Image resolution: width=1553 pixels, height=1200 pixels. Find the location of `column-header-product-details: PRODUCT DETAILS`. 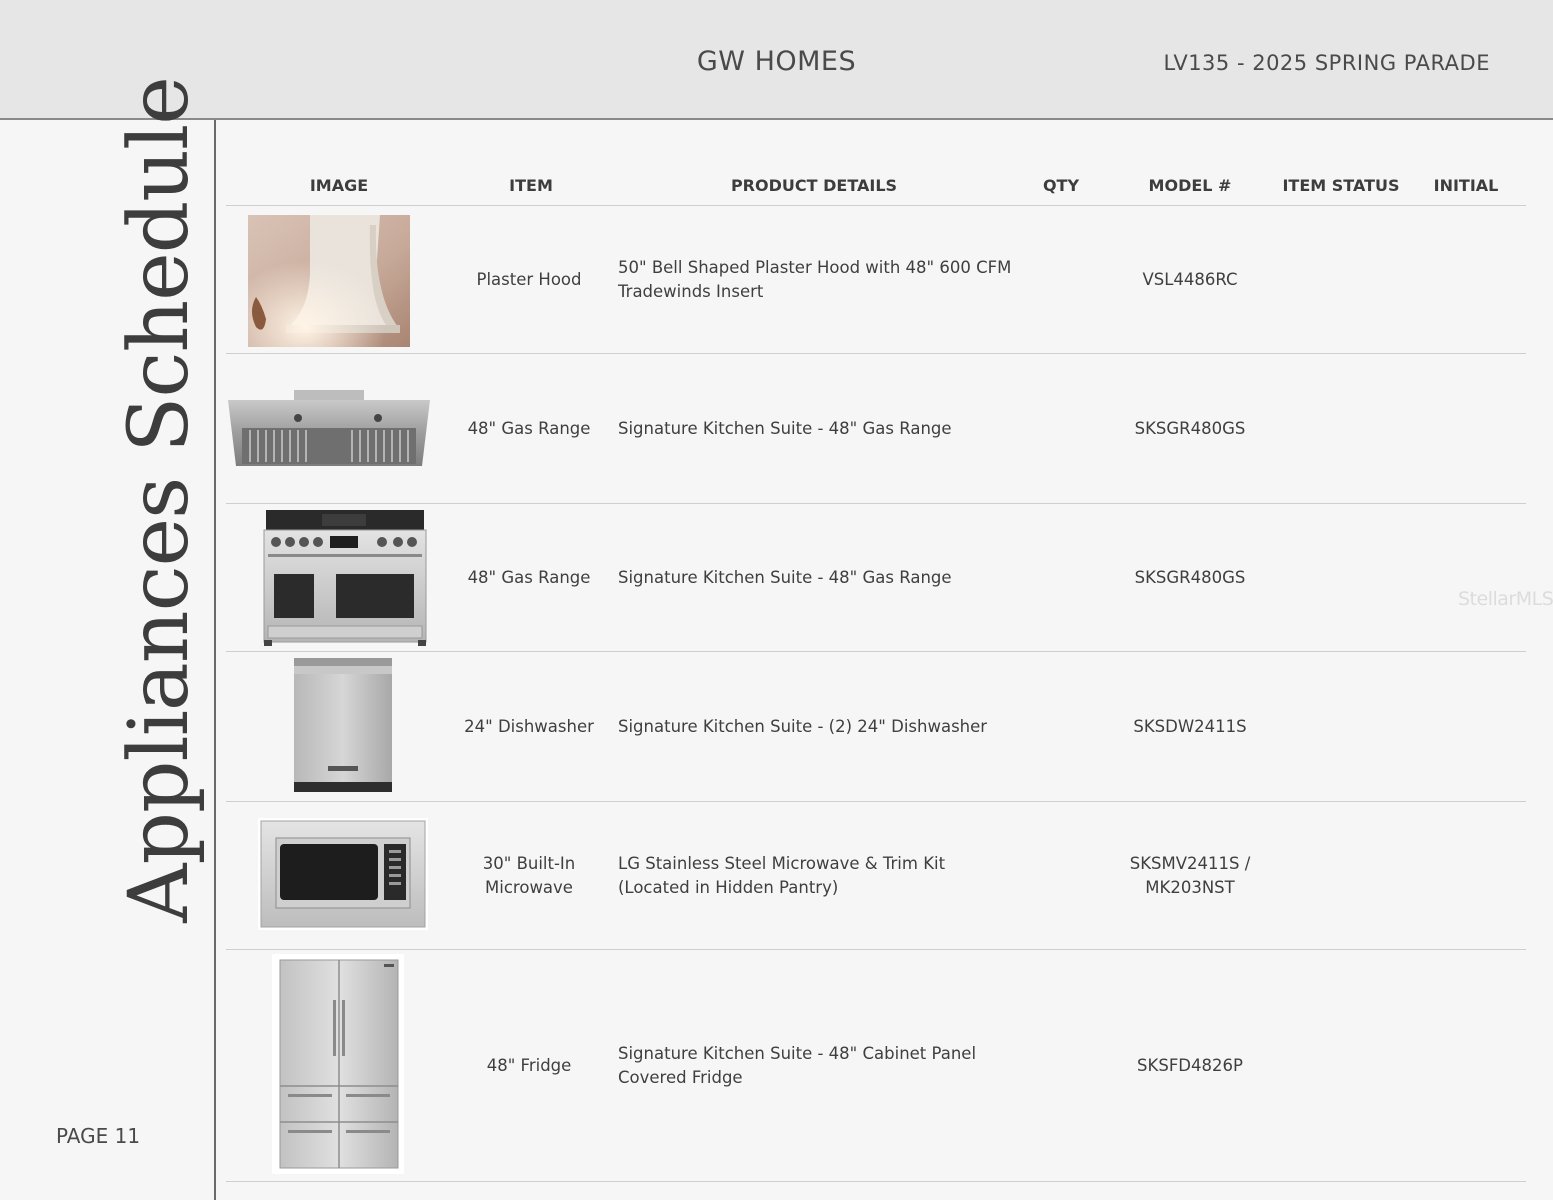

column-header-product-details: PRODUCT DETAILS is located at coordinates (814, 185).